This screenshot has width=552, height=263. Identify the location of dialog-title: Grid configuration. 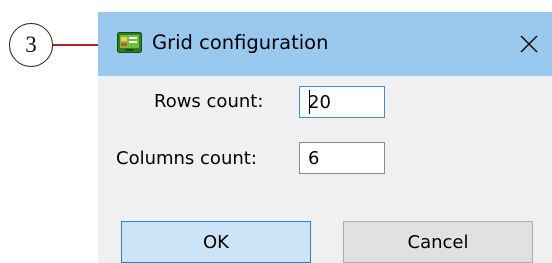
(240, 42).